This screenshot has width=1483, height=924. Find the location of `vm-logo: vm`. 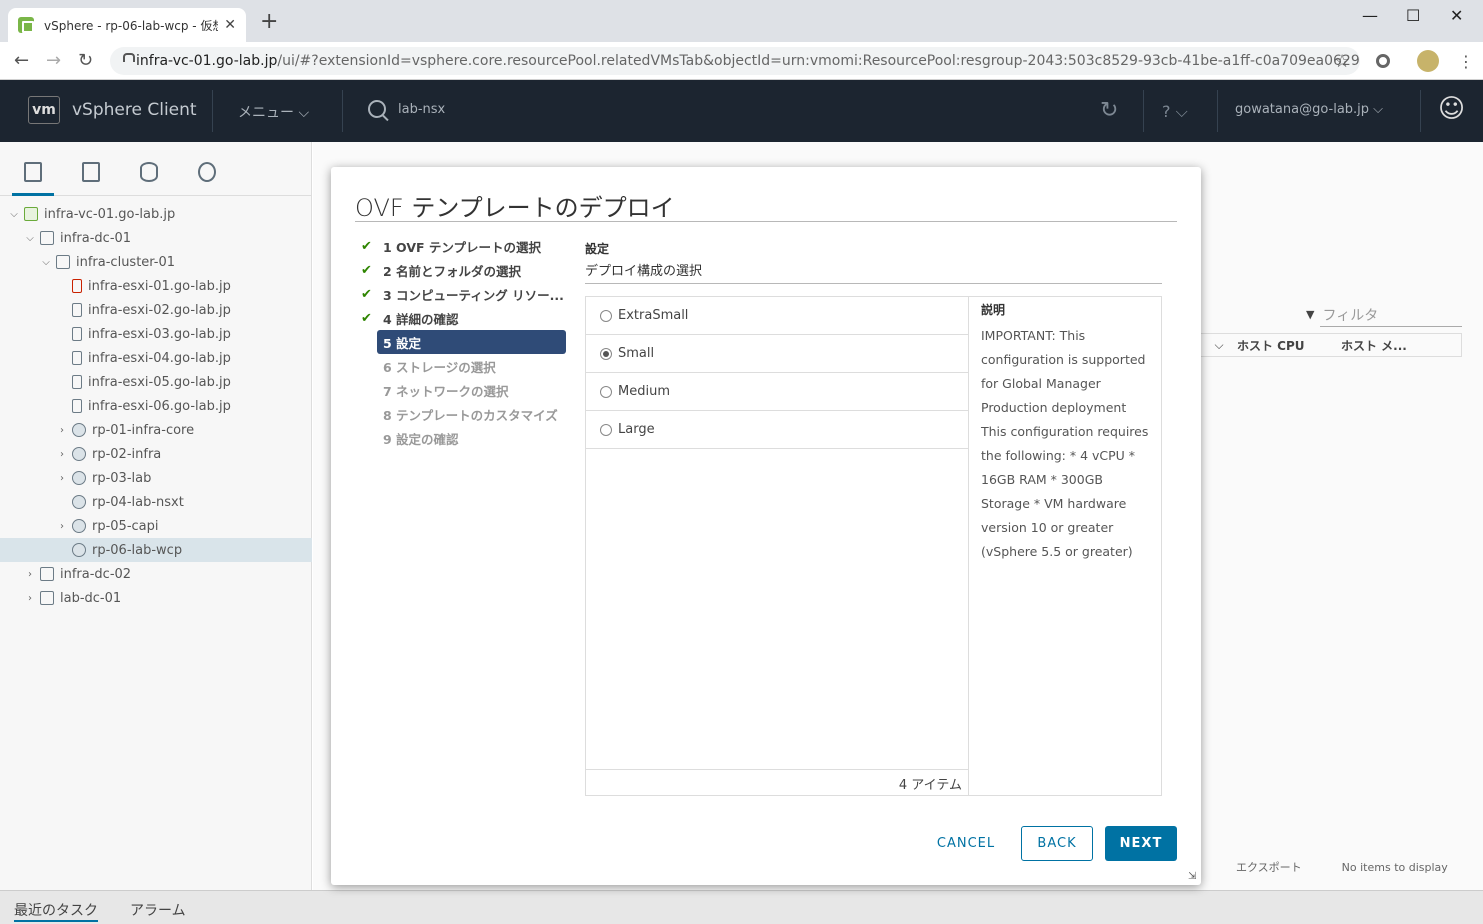

vm-logo: vm is located at coordinates (44, 110).